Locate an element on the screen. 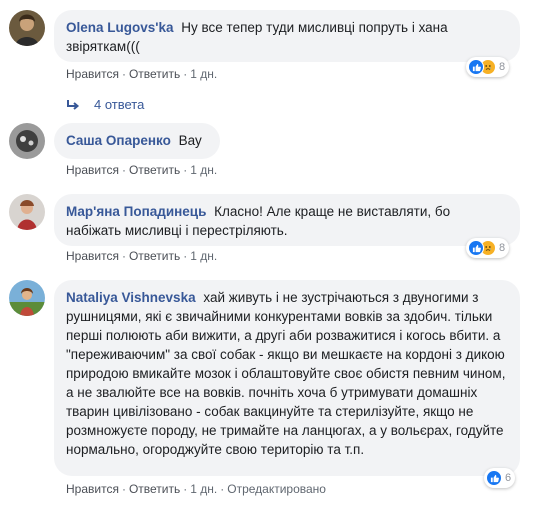 This screenshot has height=507, width=554. comment-bubble: Саша Опаренко Вау is located at coordinates (137, 141).